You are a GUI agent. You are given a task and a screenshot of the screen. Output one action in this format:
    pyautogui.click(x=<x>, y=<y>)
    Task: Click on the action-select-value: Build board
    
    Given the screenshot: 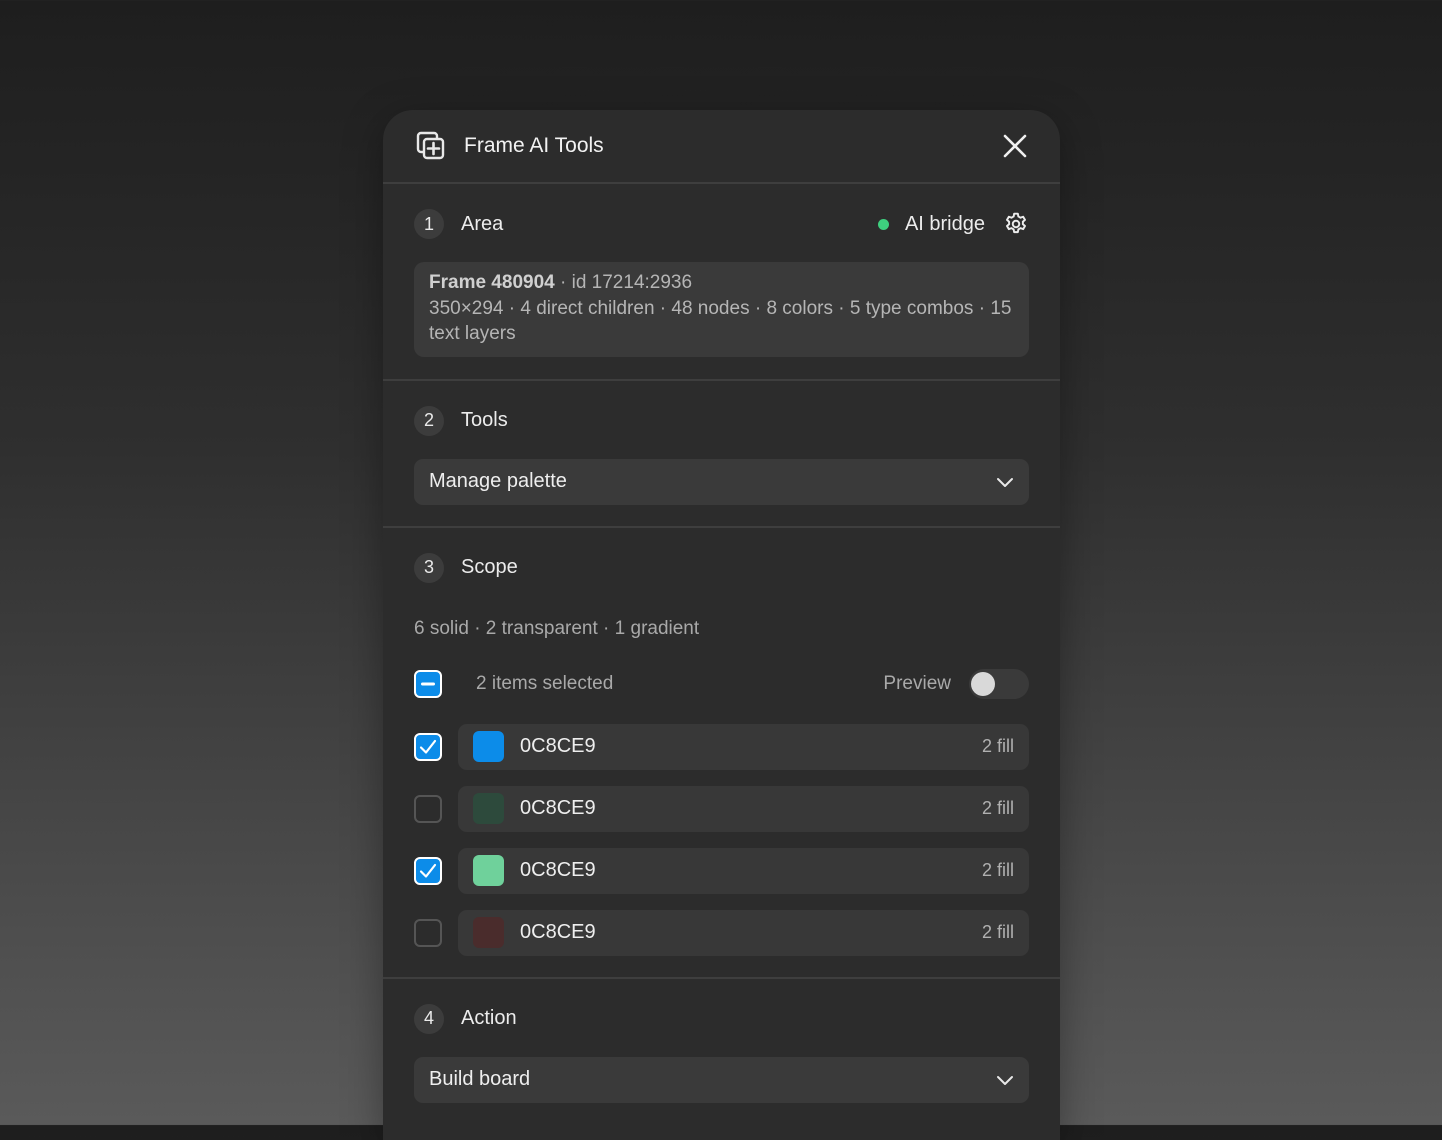 What is the action you would take?
    pyautogui.click(x=480, y=1079)
    